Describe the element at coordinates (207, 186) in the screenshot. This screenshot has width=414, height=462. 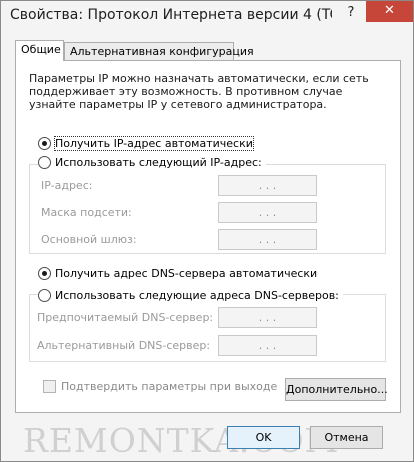
I see `ip-address-row: IP-адрес: . . .` at that location.